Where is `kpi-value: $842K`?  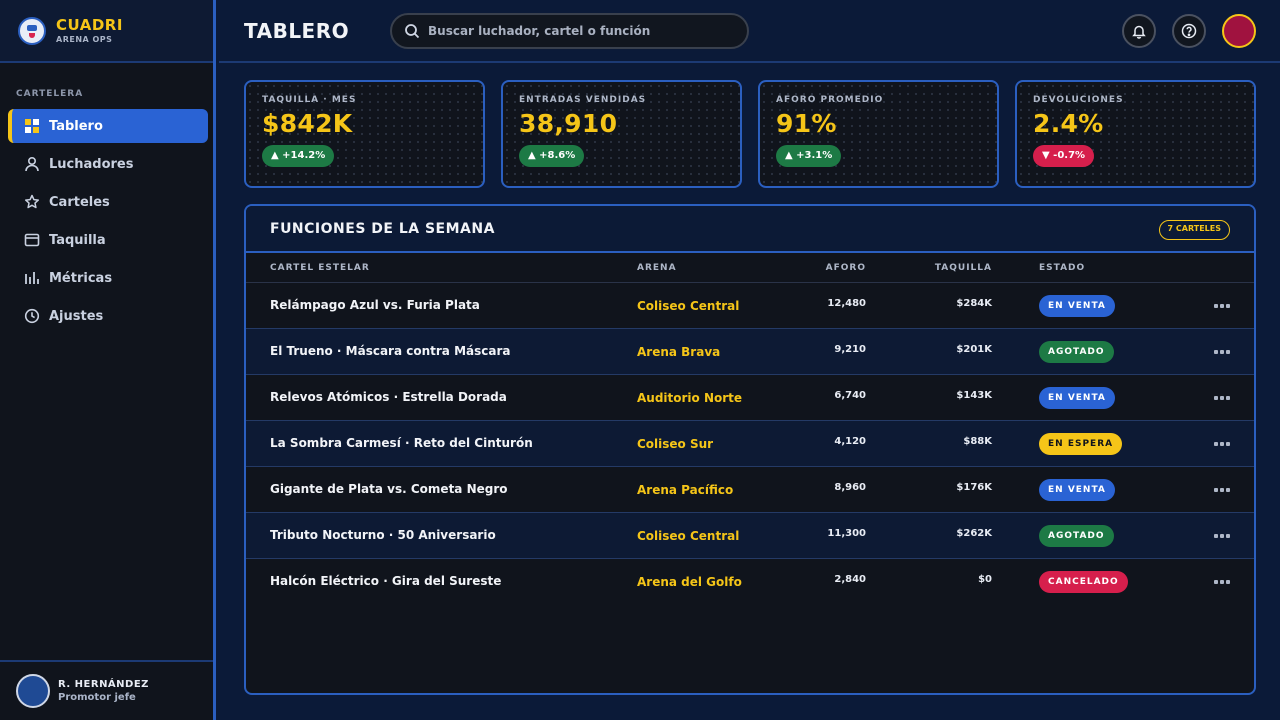 kpi-value: $842K is located at coordinates (307, 123).